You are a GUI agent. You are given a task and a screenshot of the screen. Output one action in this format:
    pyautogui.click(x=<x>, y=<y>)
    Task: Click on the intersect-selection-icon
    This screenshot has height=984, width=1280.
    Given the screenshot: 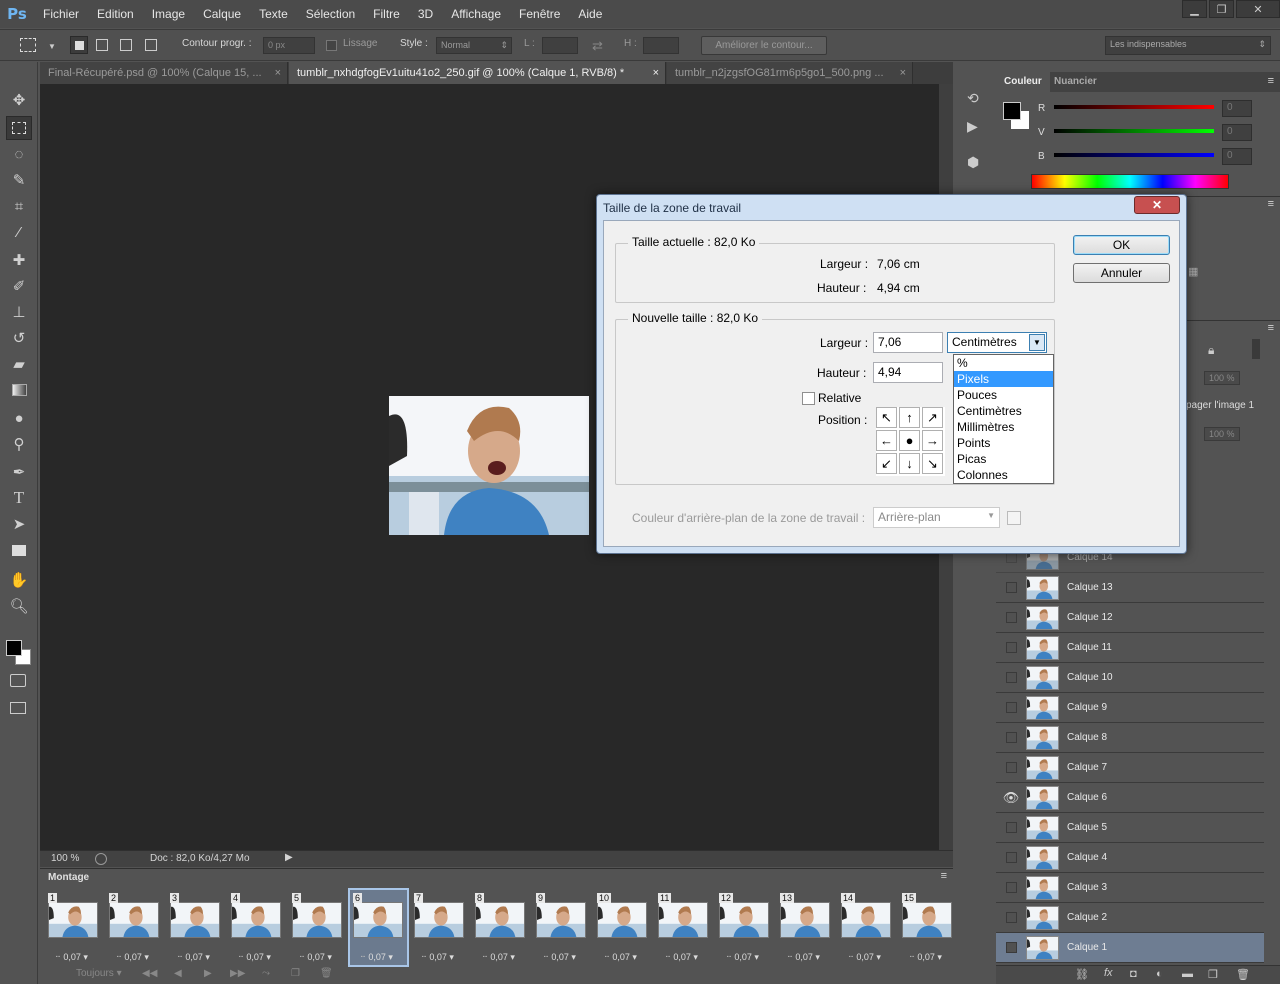 What is the action you would take?
    pyautogui.click(x=151, y=45)
    